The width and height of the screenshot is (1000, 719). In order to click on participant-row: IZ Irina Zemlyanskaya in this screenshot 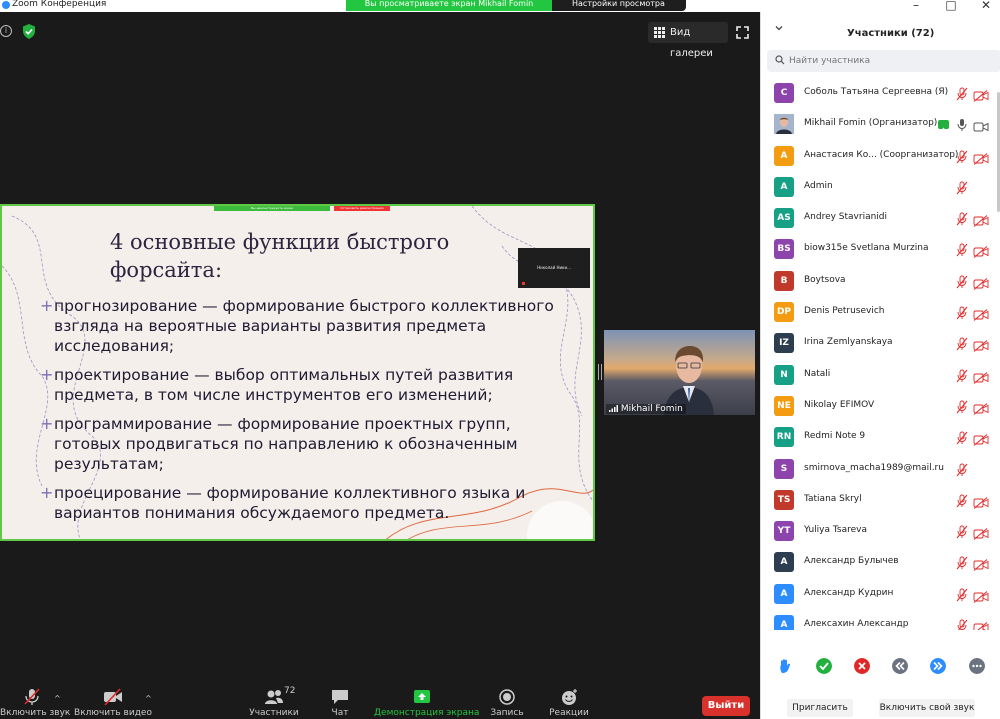, I will do `click(879, 343)`.